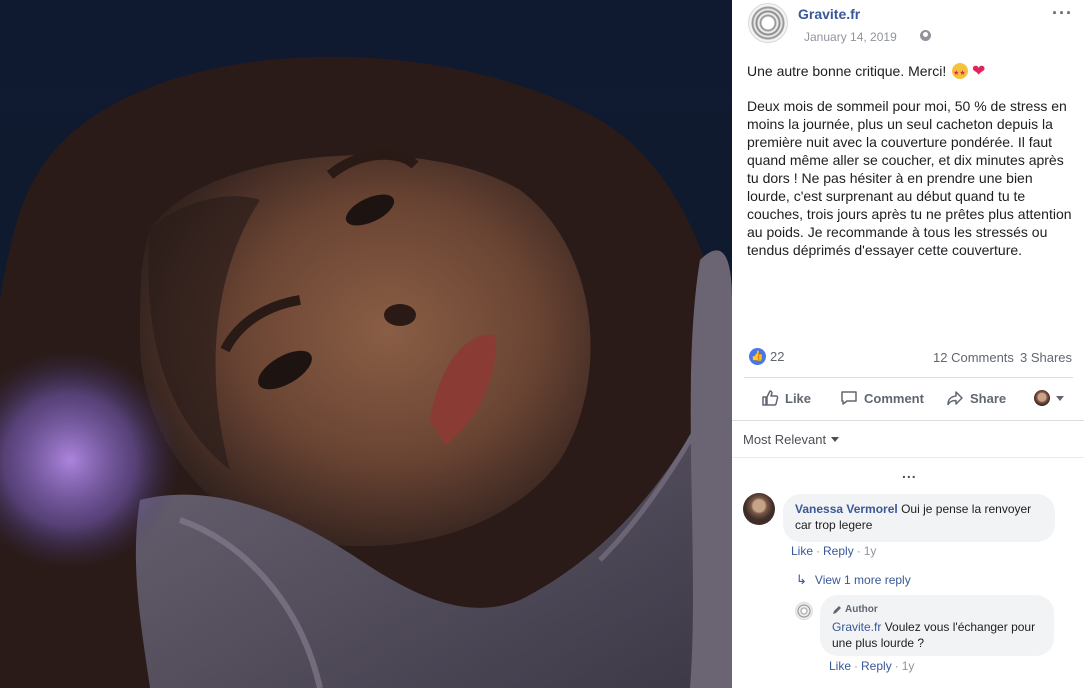 The height and width of the screenshot is (688, 1084). I want to click on commenter-avatar, so click(759, 509).